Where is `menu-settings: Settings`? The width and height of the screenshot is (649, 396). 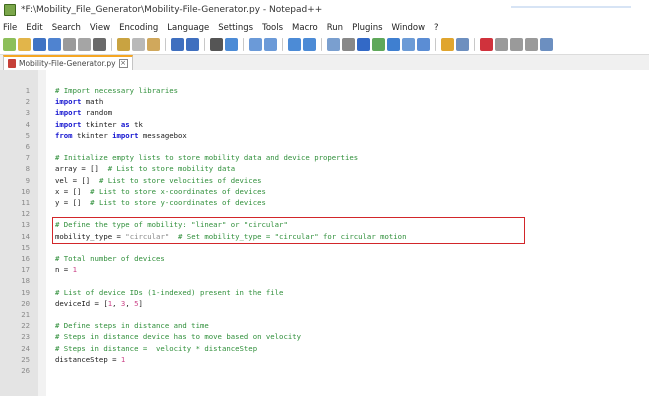 menu-settings: Settings is located at coordinates (235, 28).